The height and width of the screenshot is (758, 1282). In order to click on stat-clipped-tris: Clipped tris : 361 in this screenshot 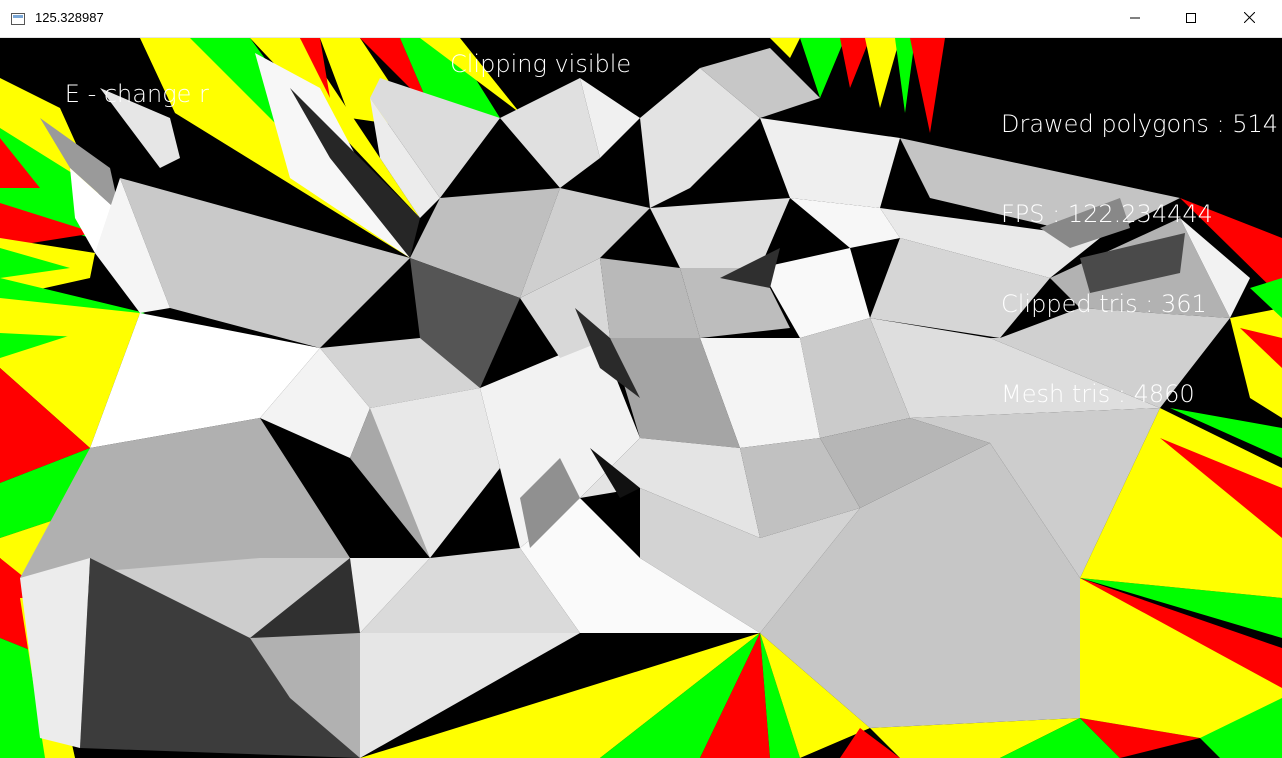, I will do `click(1104, 304)`.